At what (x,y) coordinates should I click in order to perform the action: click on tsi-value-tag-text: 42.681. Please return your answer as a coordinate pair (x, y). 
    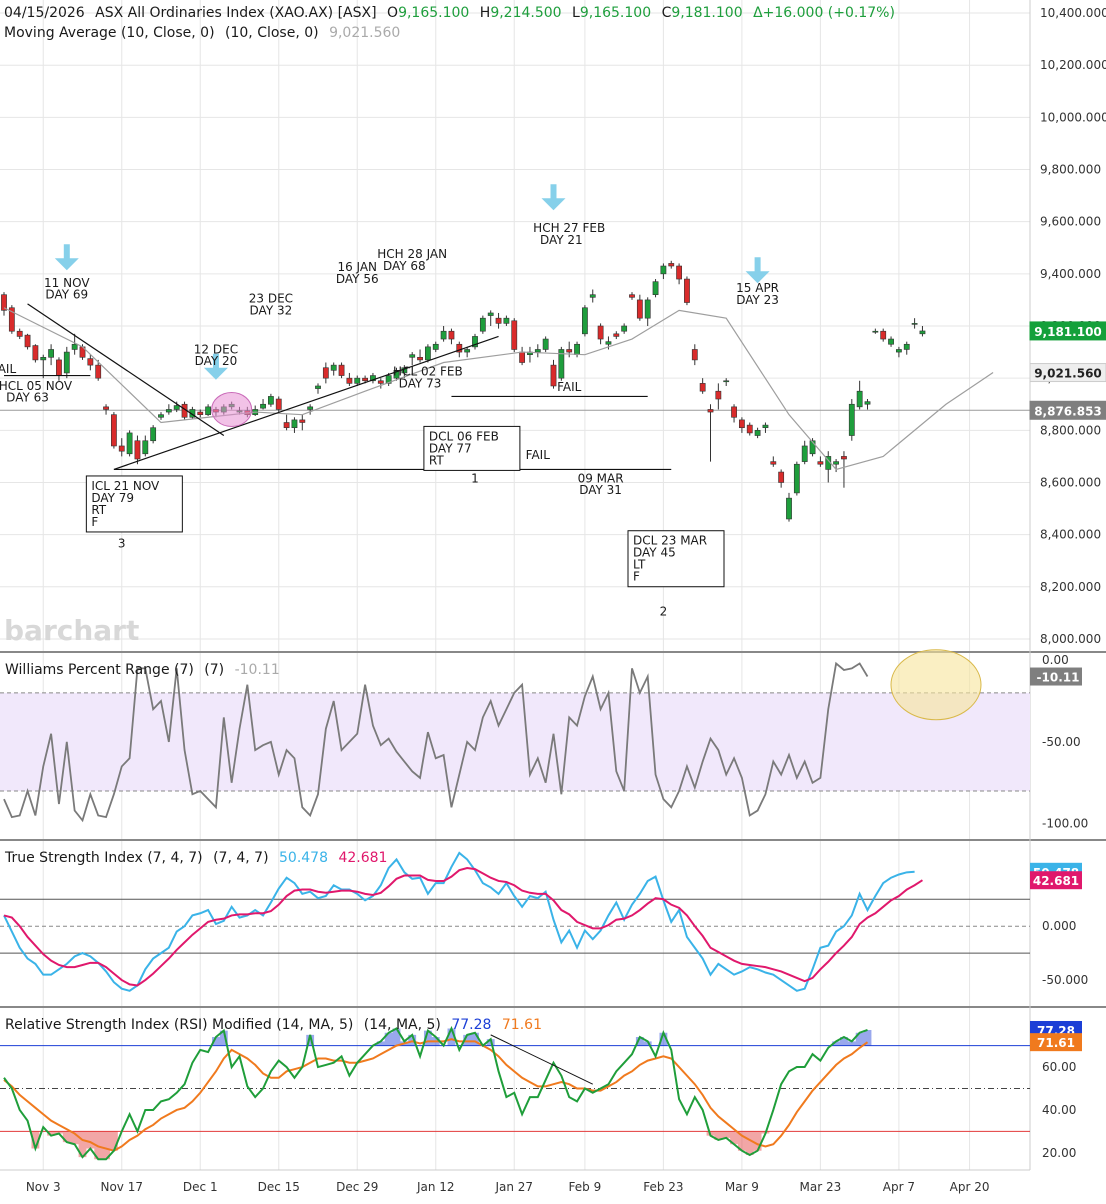
    Looking at the image, I should click on (1056, 881).